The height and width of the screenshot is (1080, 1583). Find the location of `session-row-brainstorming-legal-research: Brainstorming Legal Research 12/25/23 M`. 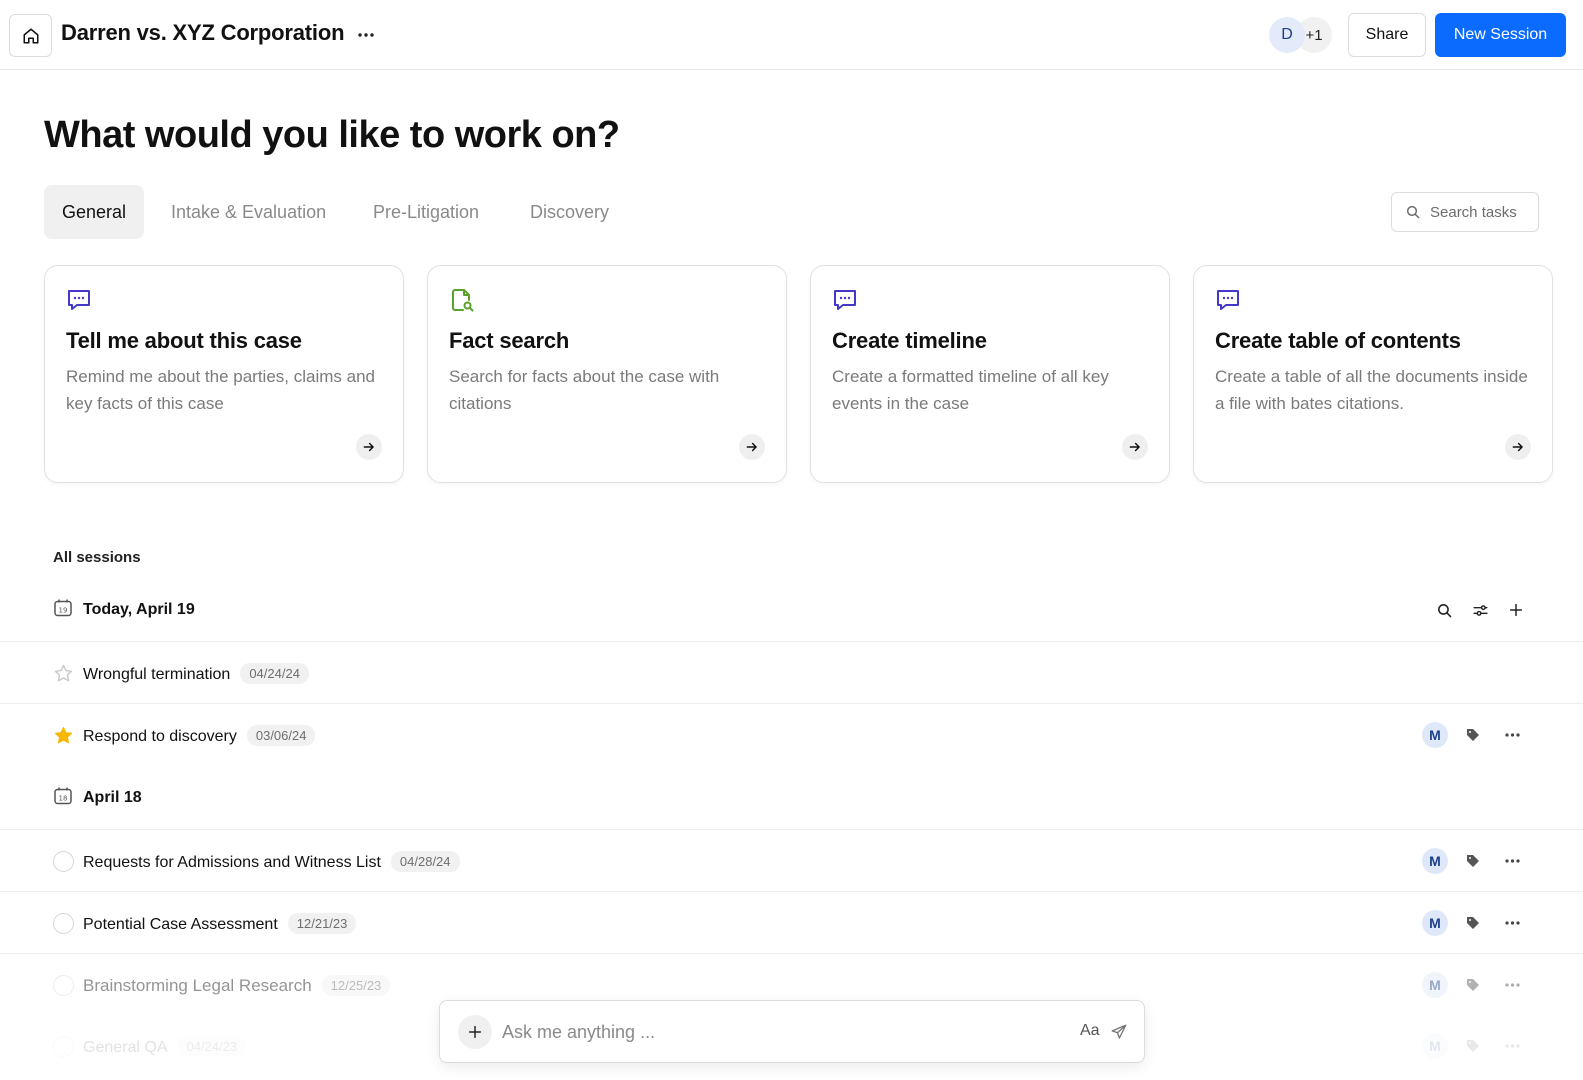

session-row-brainstorming-legal-research: Brainstorming Legal Research 12/25/23 M is located at coordinates (791, 985).